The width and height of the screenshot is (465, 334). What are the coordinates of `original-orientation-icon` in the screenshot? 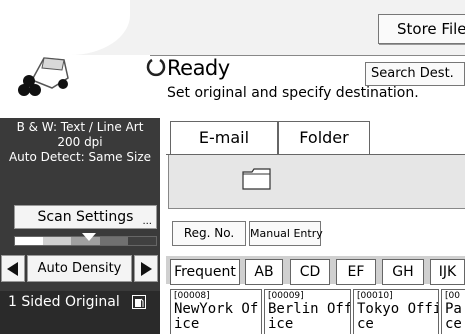 It's located at (139, 302).